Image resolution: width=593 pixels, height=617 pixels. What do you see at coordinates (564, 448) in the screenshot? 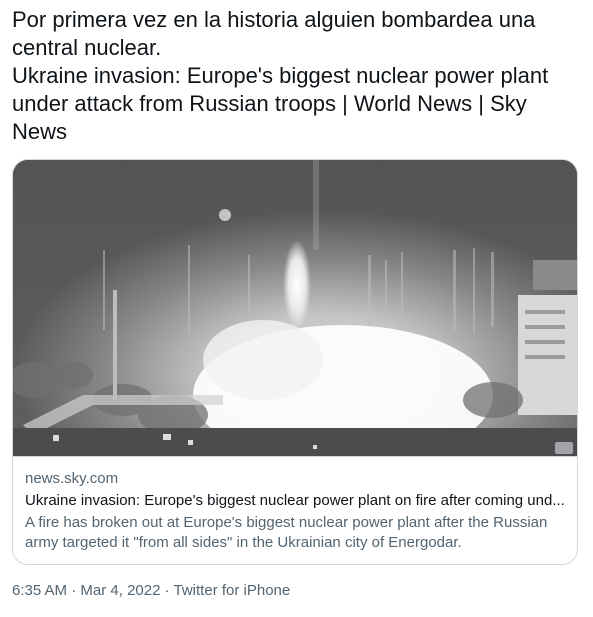
I see `image-badge-icon` at bounding box center [564, 448].